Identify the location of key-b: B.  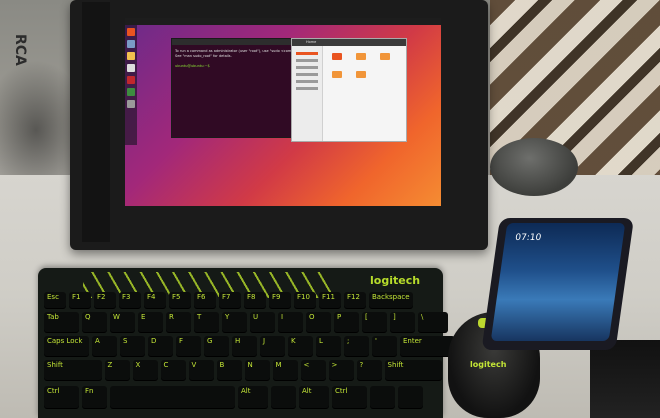
(229, 370).